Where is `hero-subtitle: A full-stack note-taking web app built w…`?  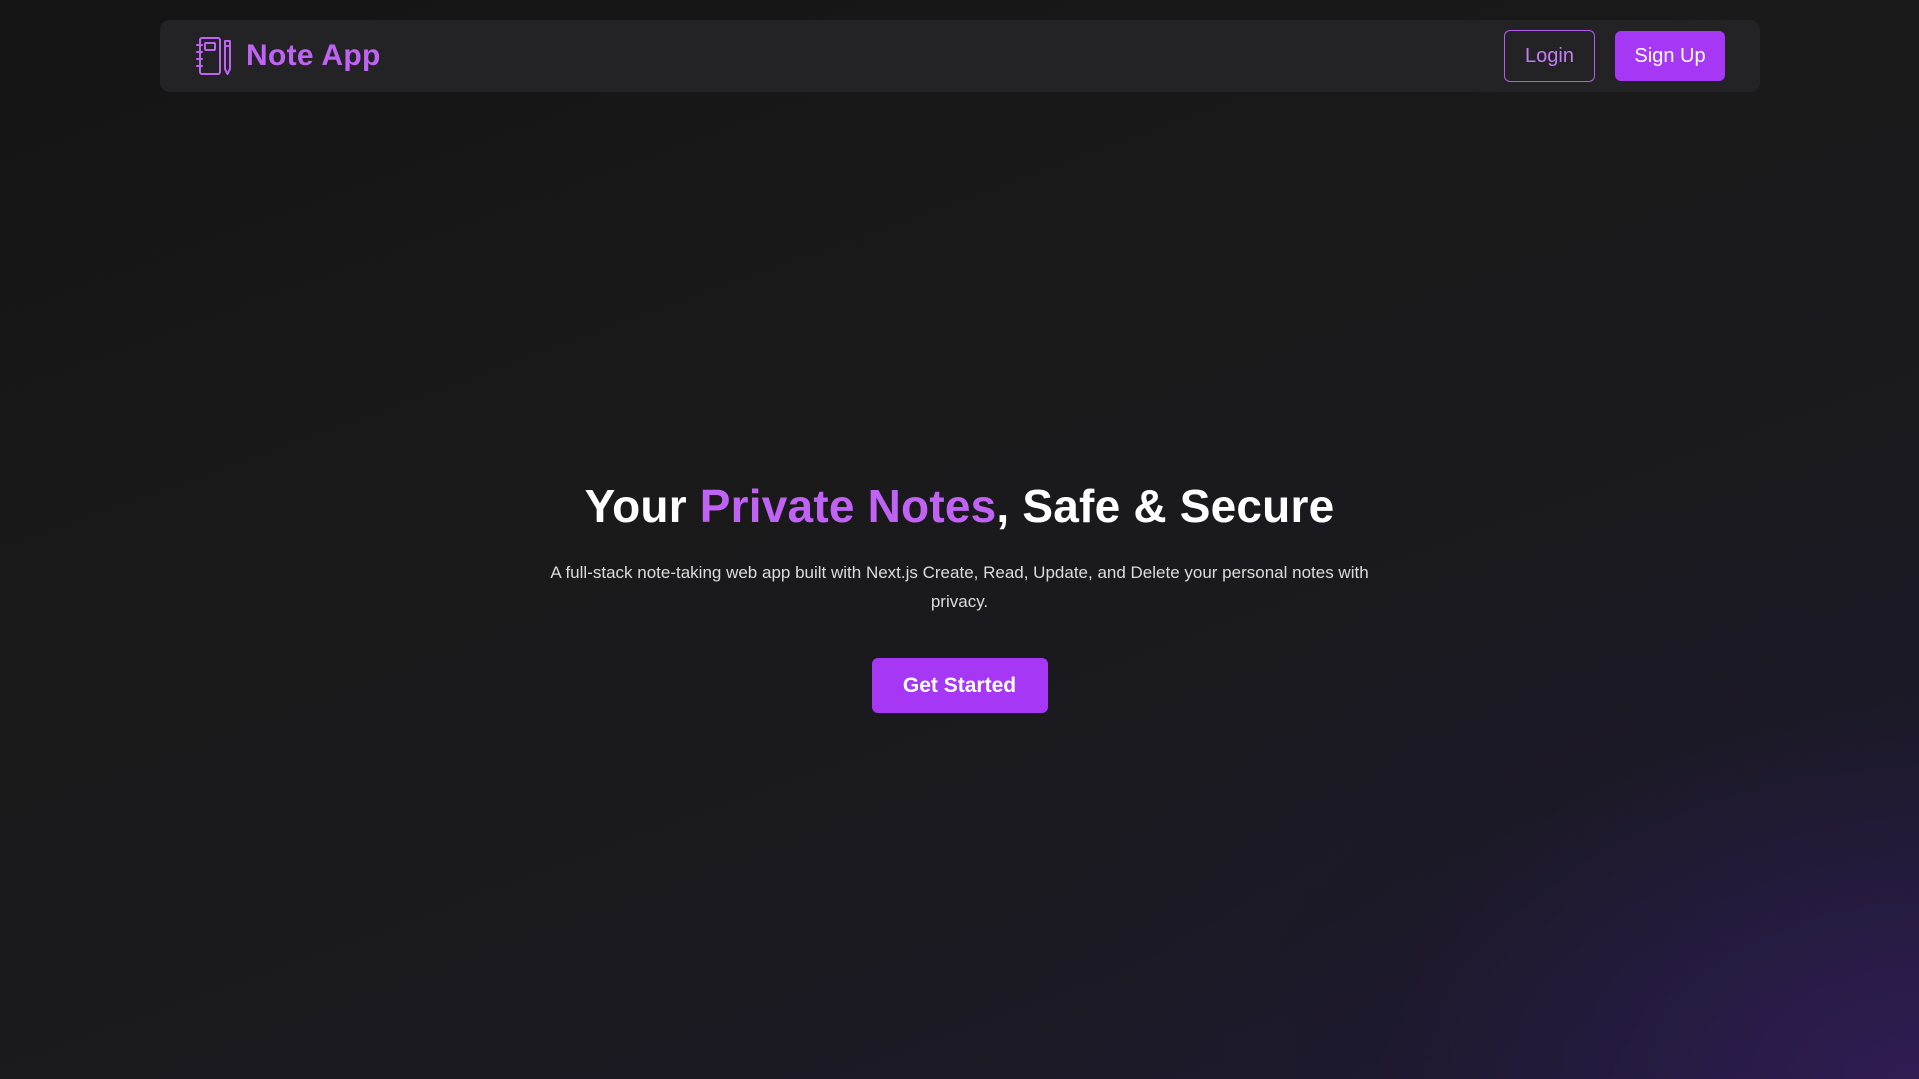
hero-subtitle: A full-stack note-taking web app built w… is located at coordinates (959, 587).